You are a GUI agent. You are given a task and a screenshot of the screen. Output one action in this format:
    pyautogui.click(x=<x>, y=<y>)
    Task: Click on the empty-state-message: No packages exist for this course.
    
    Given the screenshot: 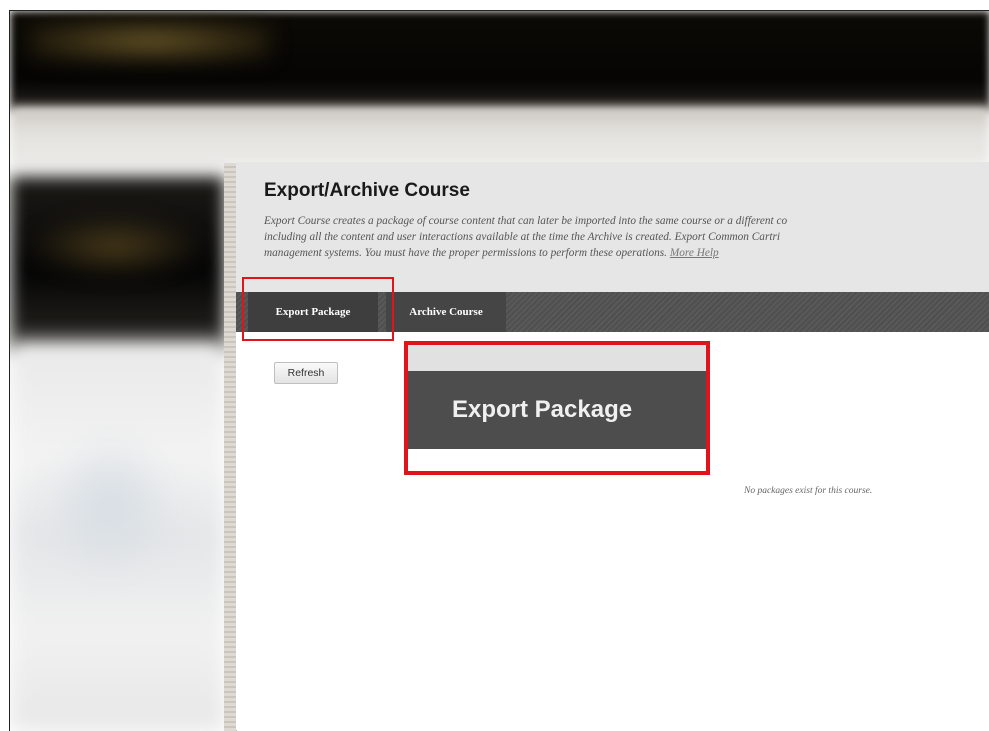 What is the action you would take?
    pyautogui.click(x=808, y=491)
    